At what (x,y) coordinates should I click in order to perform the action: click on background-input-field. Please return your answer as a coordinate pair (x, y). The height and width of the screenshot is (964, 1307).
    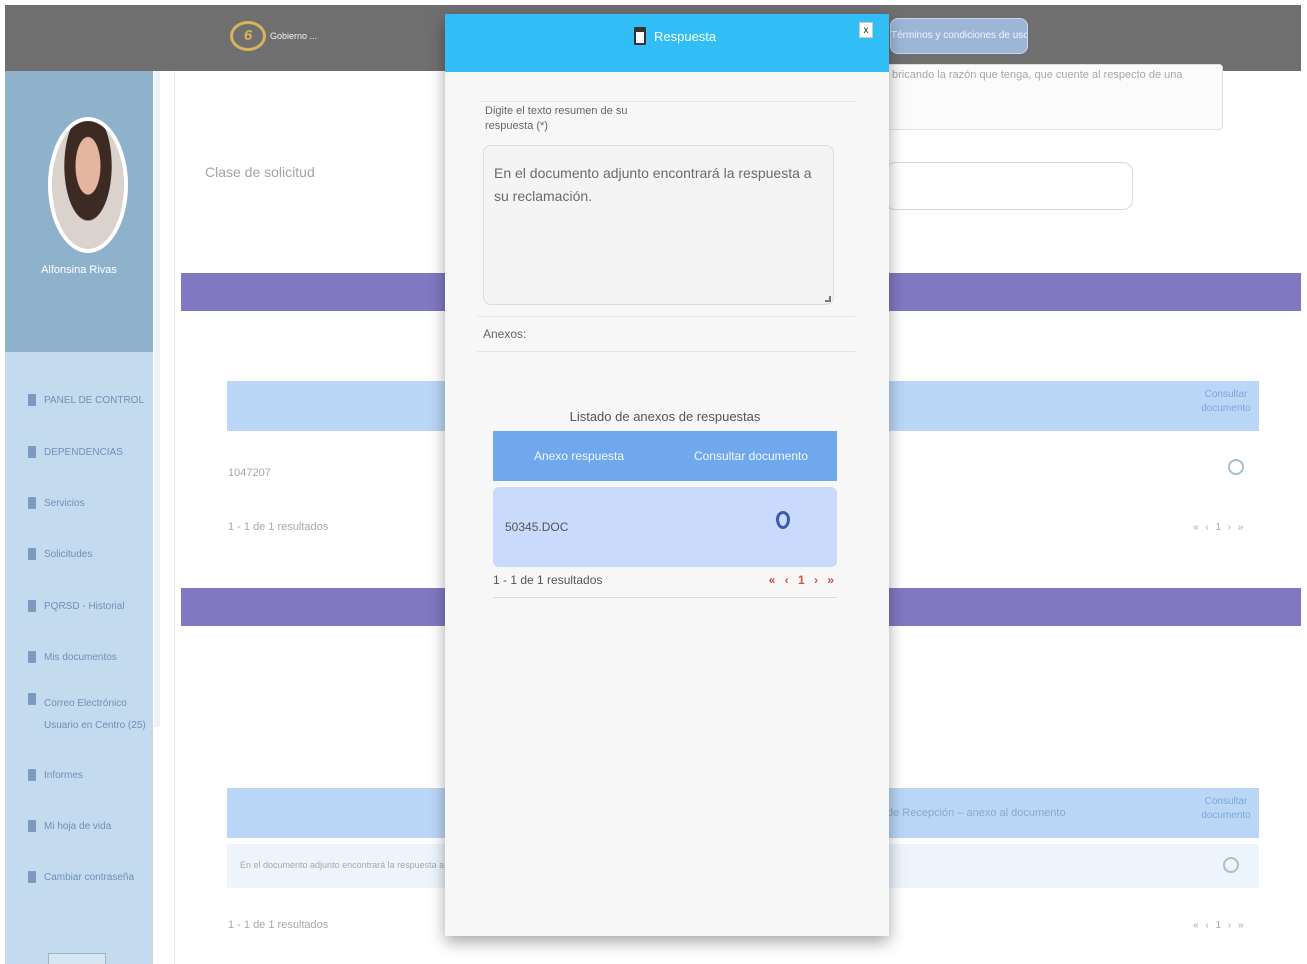
    Looking at the image, I should click on (1009, 186).